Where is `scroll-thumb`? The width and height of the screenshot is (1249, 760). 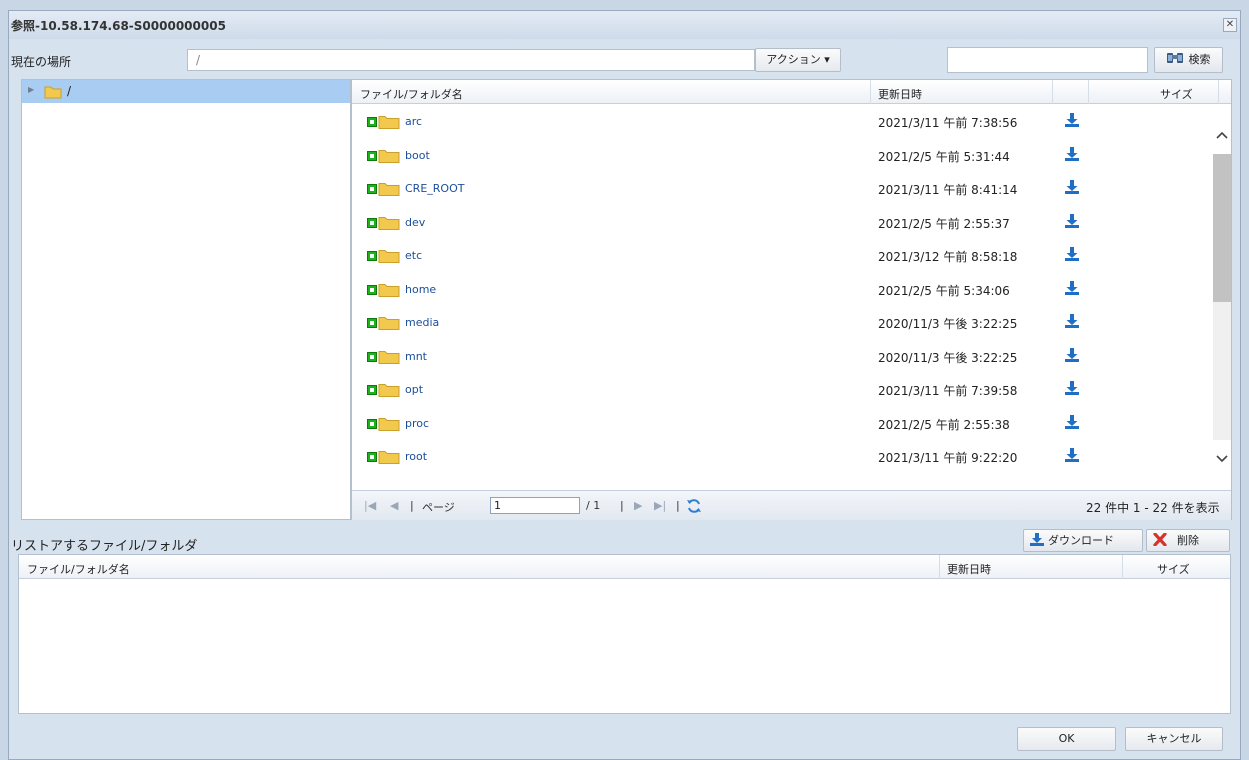
scroll-thumb is located at coordinates (1222, 228).